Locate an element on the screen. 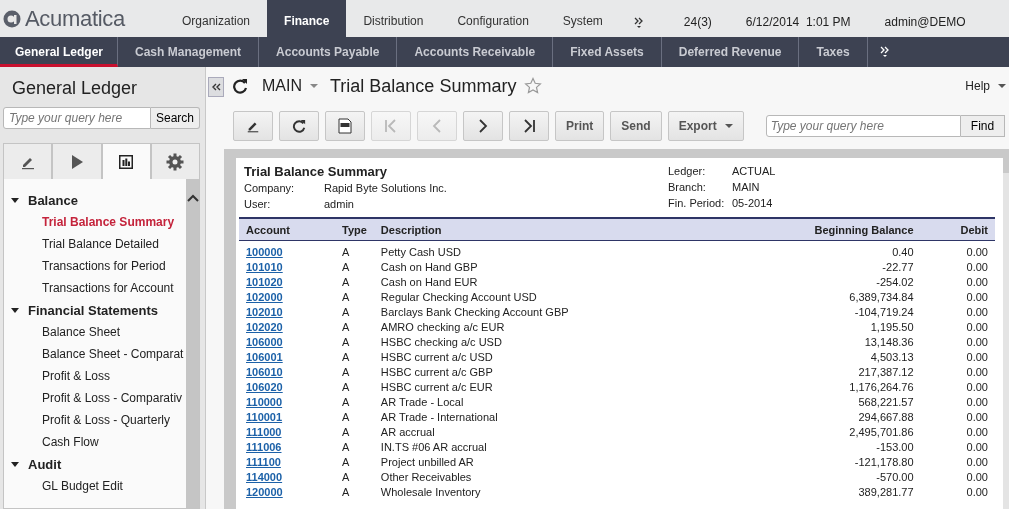 Image resolution: width=1009 pixels, height=509 pixels. tree-group: Financial Statements is located at coordinates (95, 310).